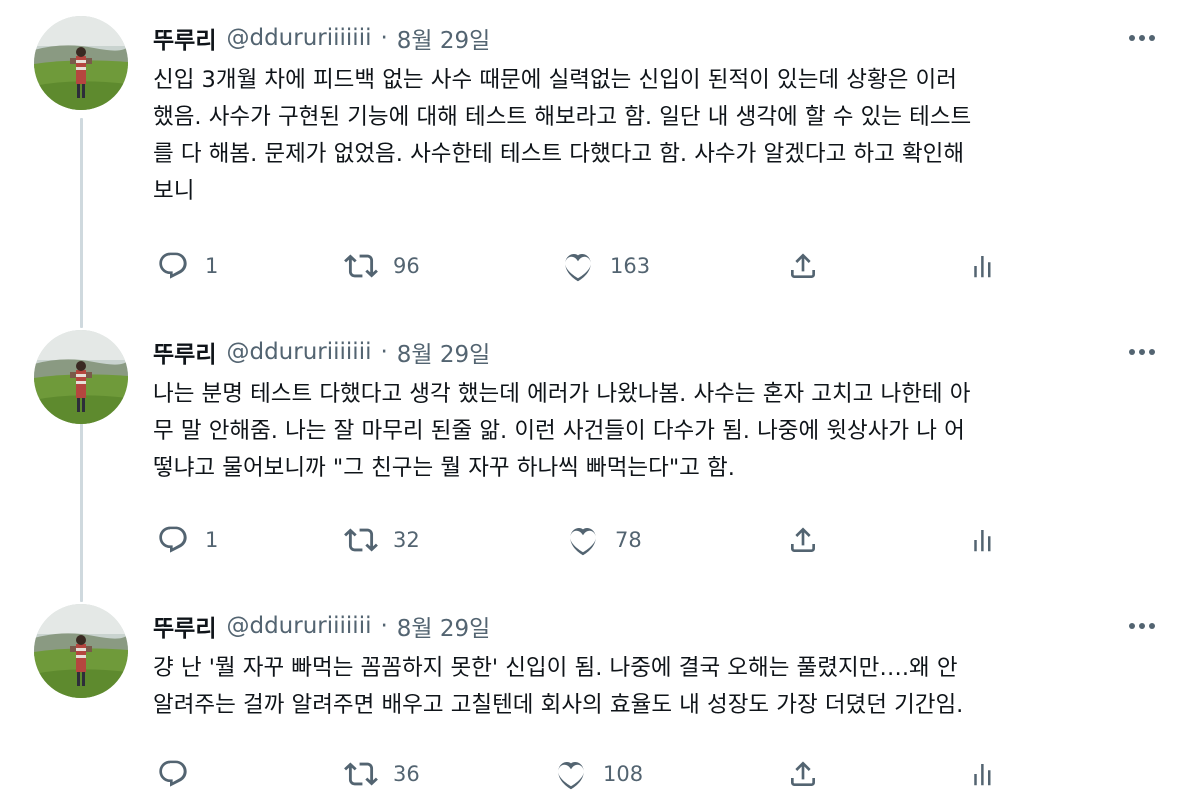 Image resolution: width=1190 pixels, height=806 pixels. What do you see at coordinates (406, 540) in the screenshot?
I see `retweet-count: 32` at bounding box center [406, 540].